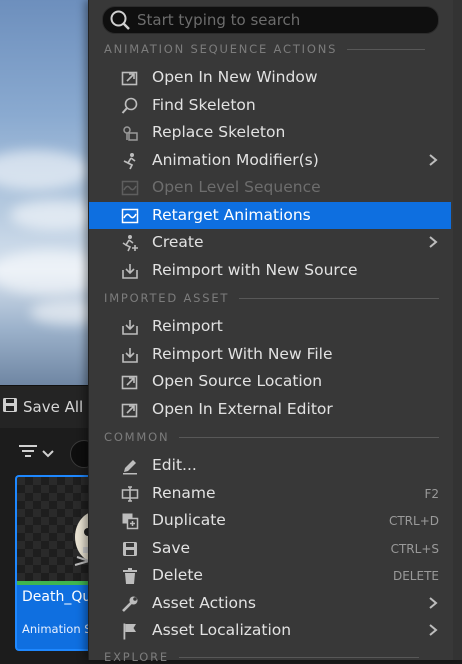 The image size is (462, 664). What do you see at coordinates (130, 216) in the screenshot?
I see `retarget-animations-icon` at bounding box center [130, 216].